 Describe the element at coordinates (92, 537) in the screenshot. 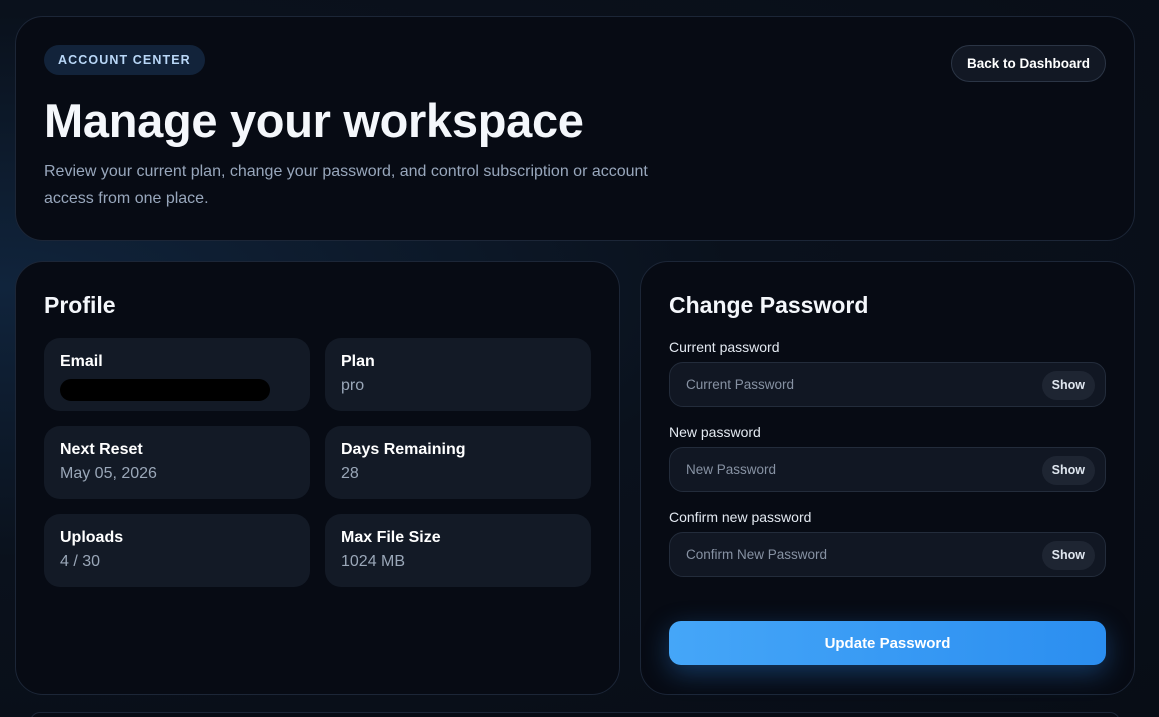

I see `tile-label: Uploads` at that location.